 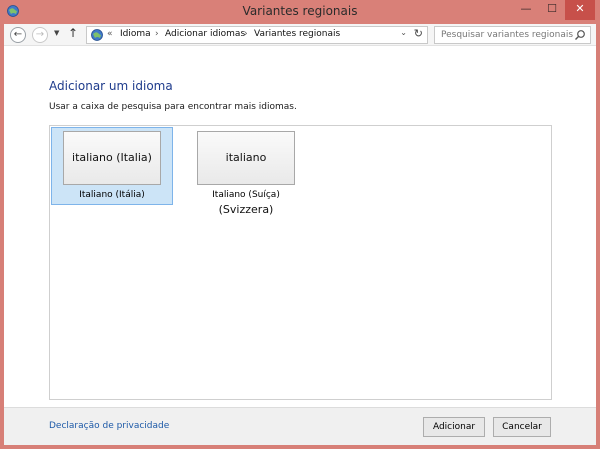 What do you see at coordinates (109, 426) in the screenshot?
I see `privacy-link: Declaração de privacidade` at bounding box center [109, 426].